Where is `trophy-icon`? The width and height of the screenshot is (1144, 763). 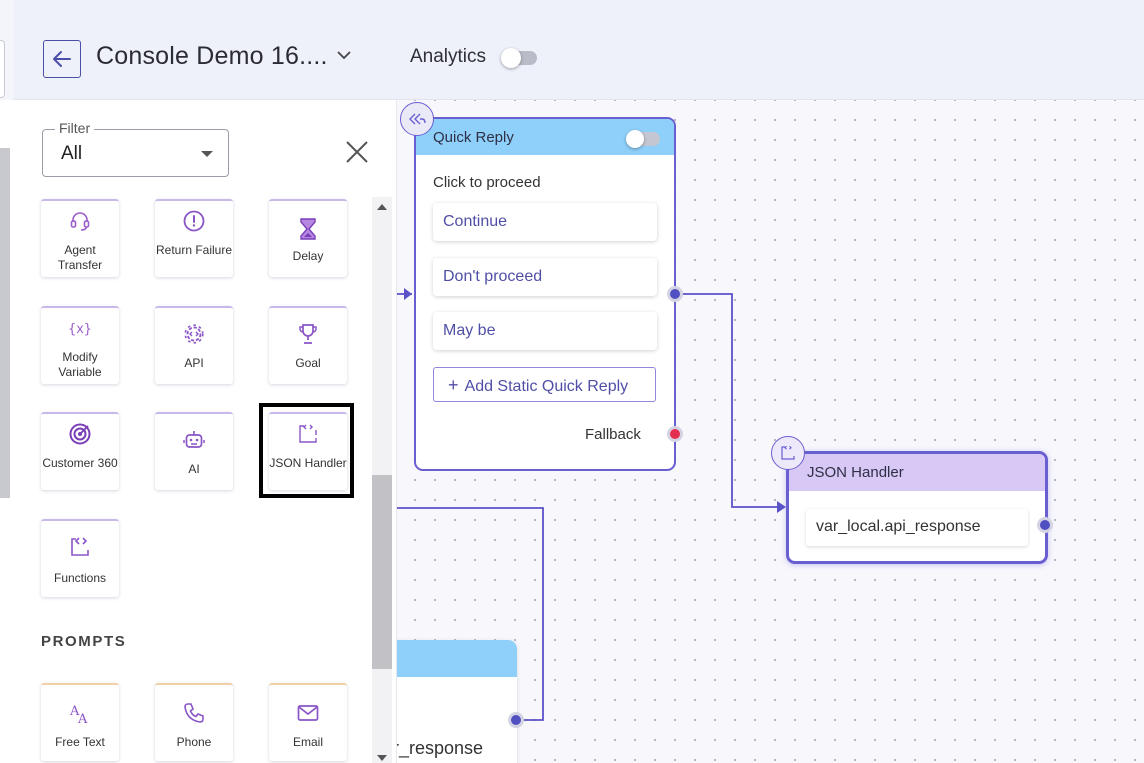
trophy-icon is located at coordinates (308, 334).